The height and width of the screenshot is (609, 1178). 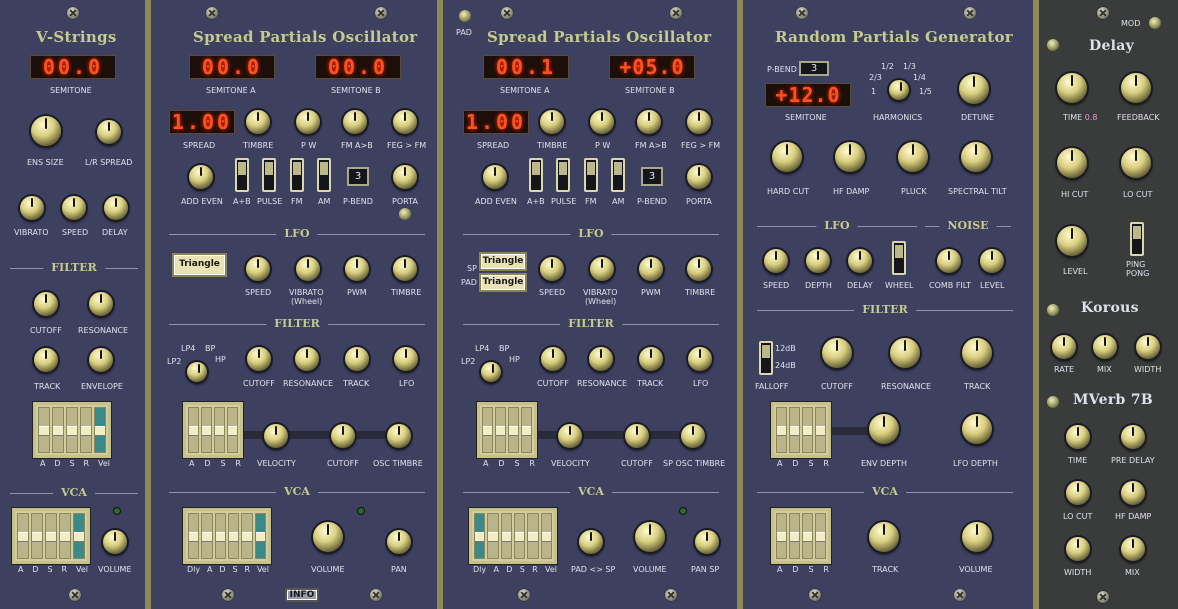 What do you see at coordinates (1078, 549) in the screenshot?
I see `mverb-width-knob` at bounding box center [1078, 549].